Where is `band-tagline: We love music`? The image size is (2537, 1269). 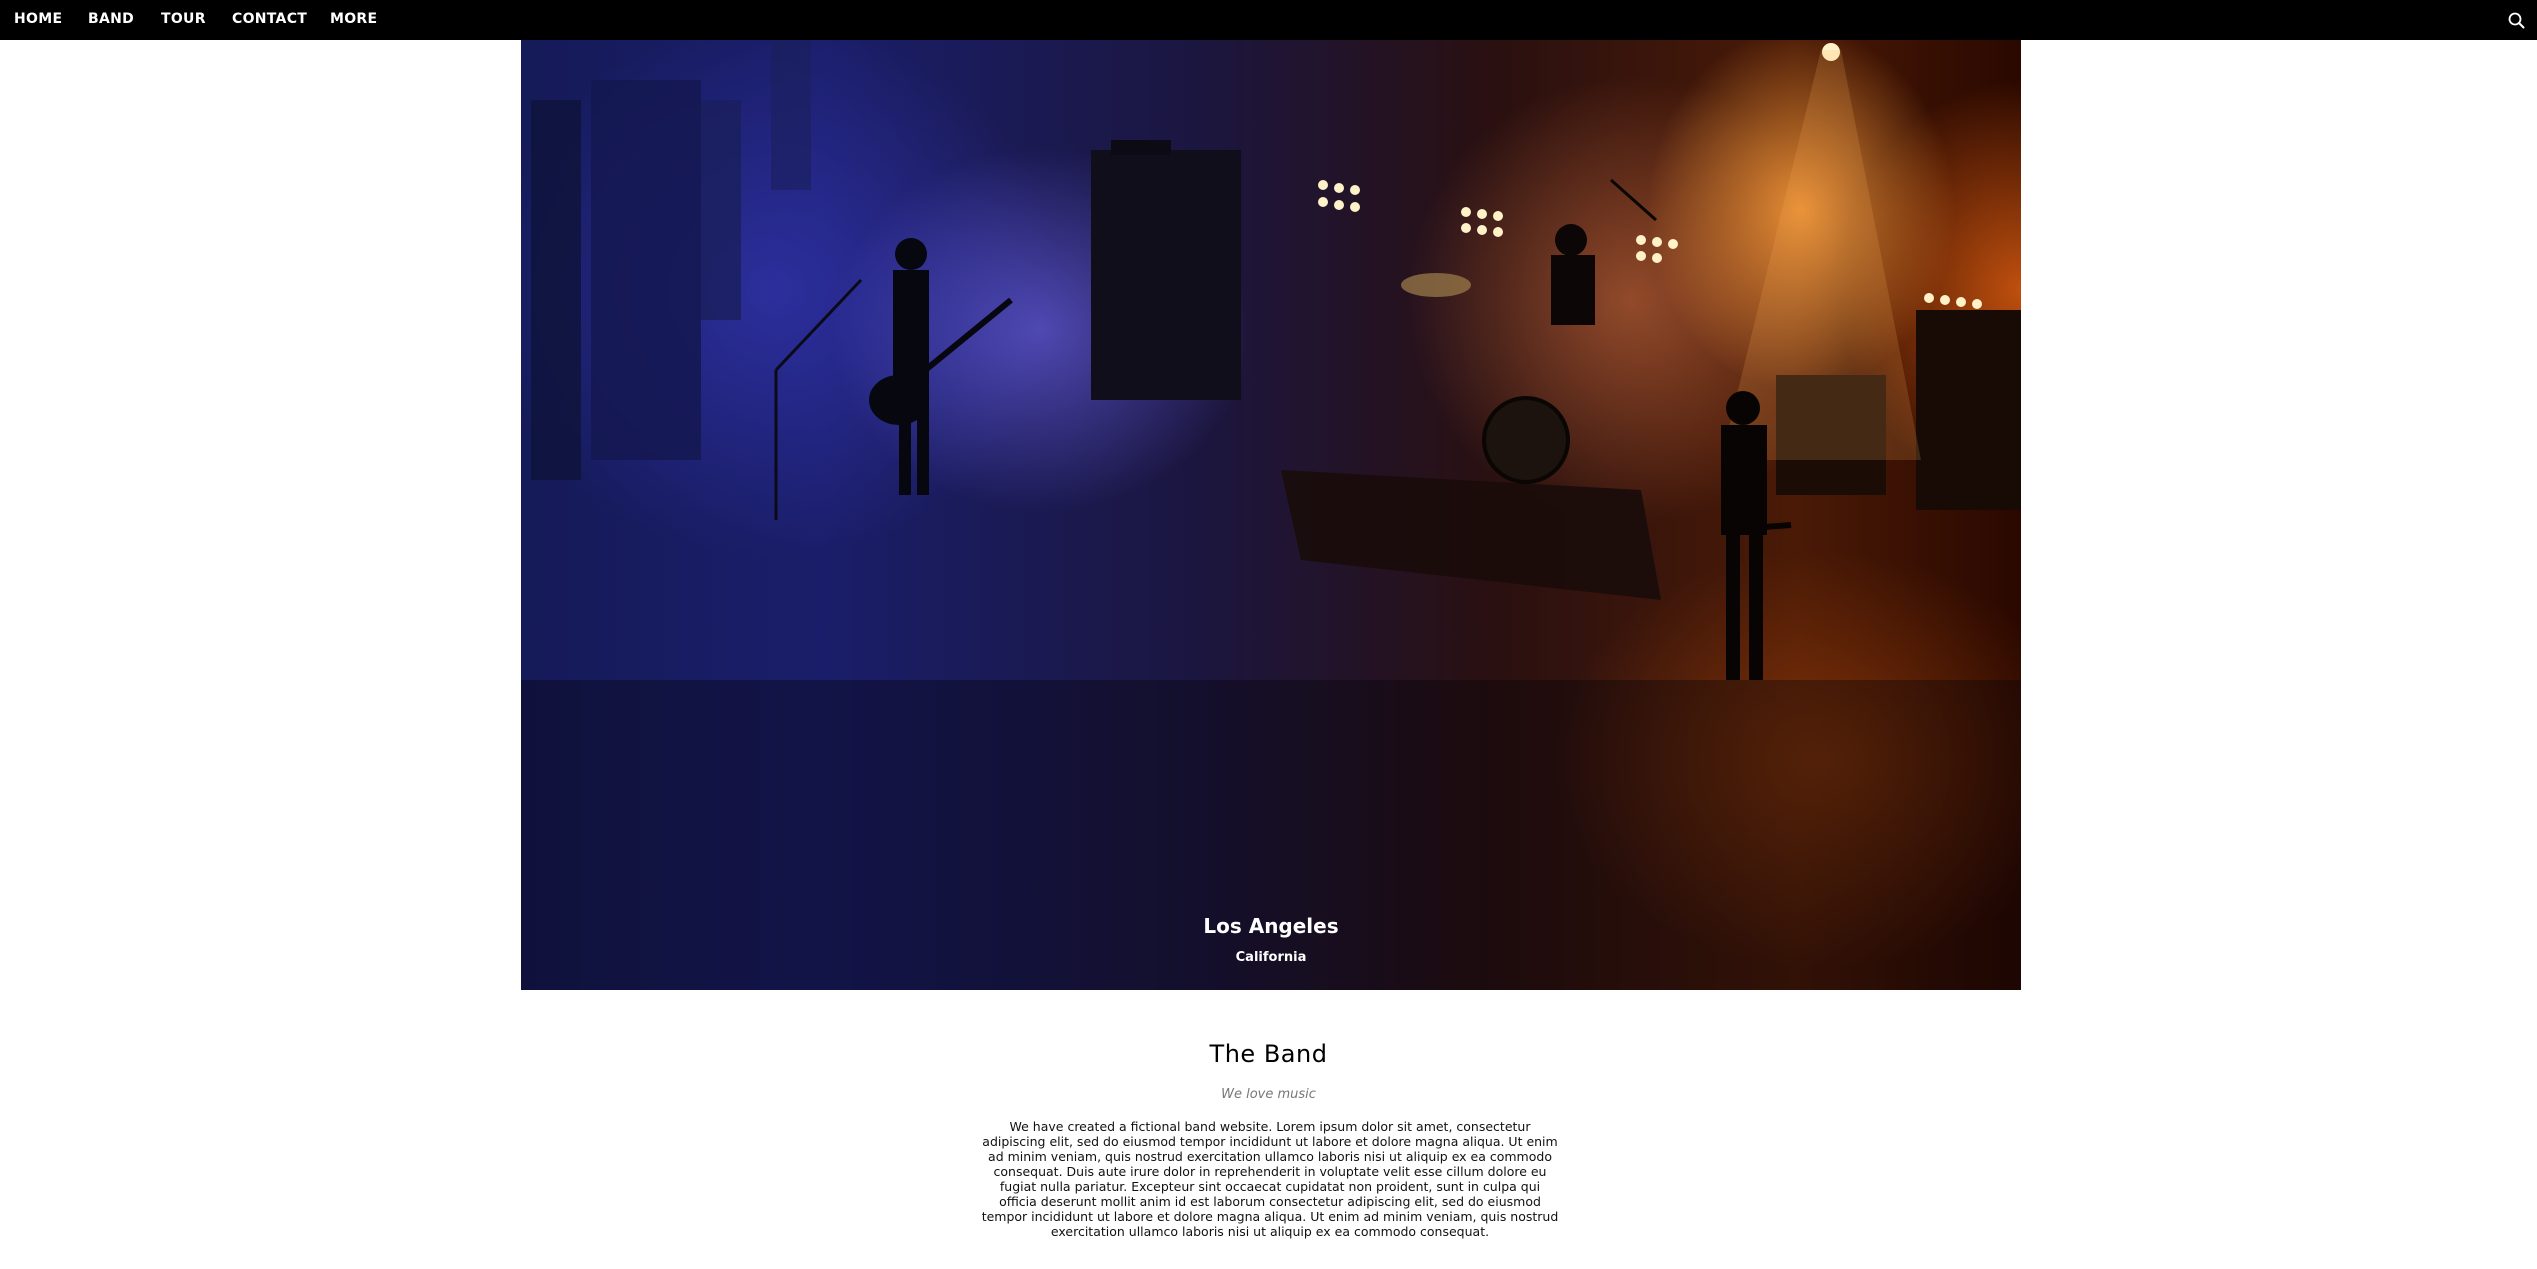 band-tagline: We love music is located at coordinates (1268, 1094).